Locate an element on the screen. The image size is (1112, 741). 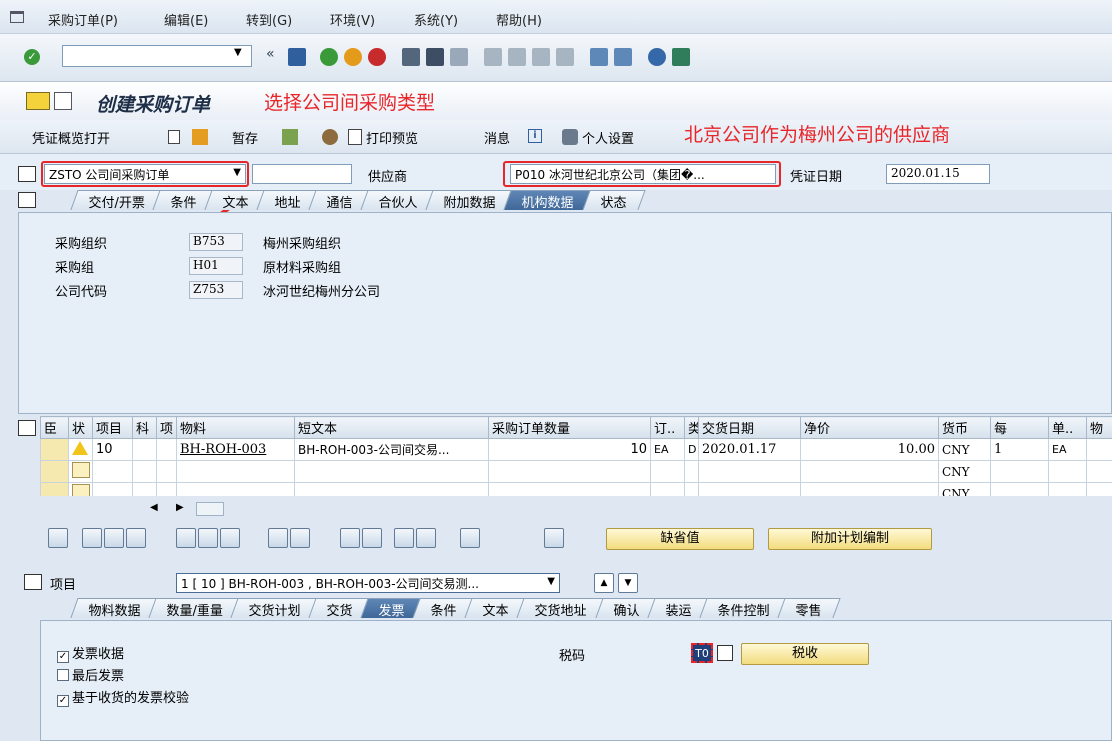
next-page-icon is located at coordinates (541, 57).